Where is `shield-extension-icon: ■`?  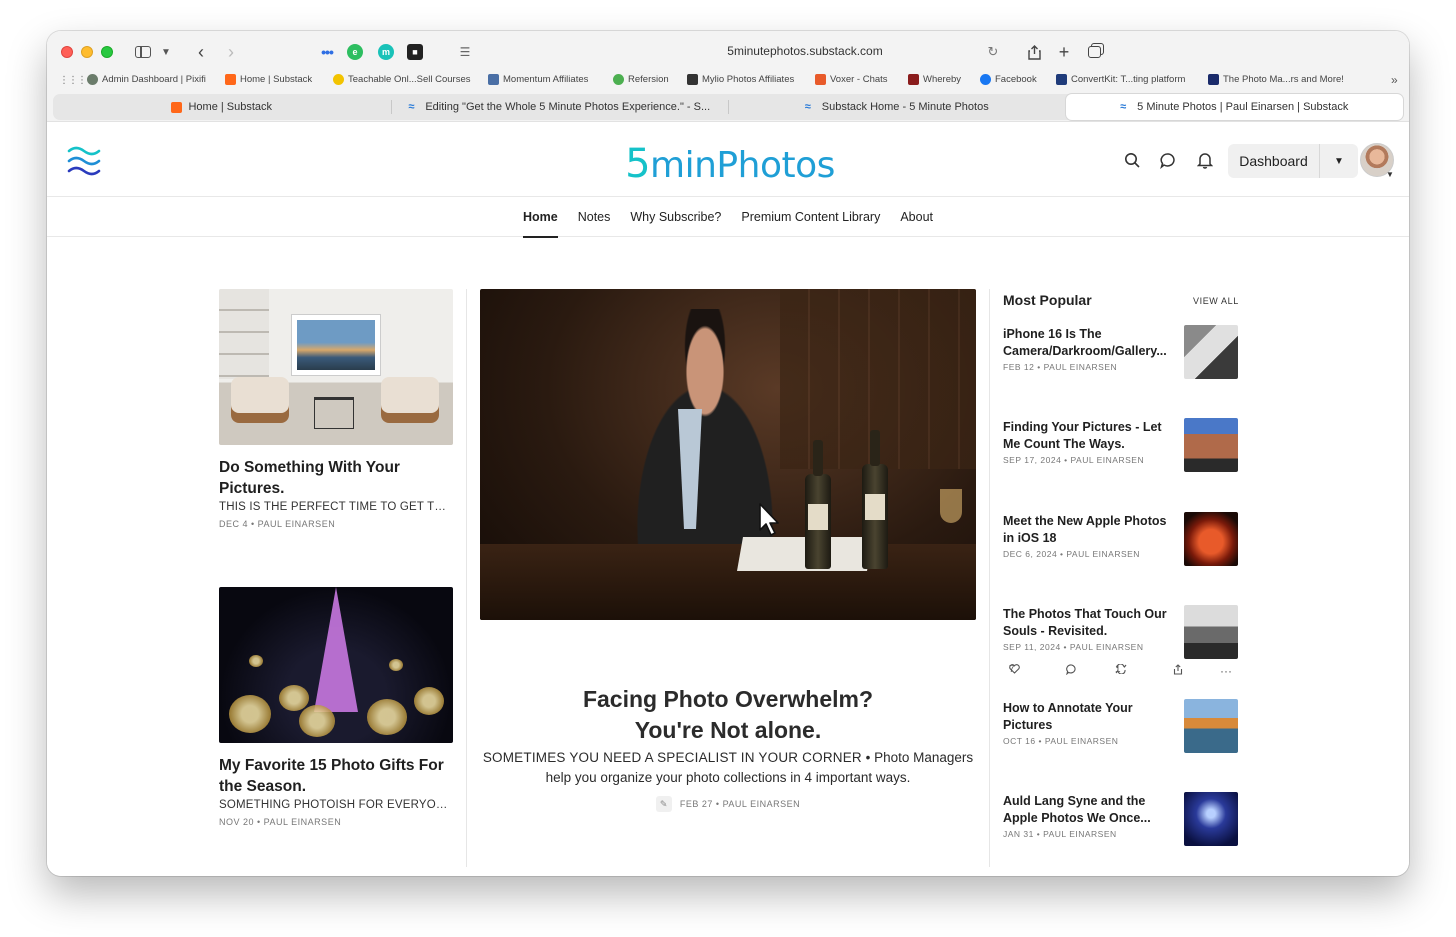 shield-extension-icon: ■ is located at coordinates (415, 52).